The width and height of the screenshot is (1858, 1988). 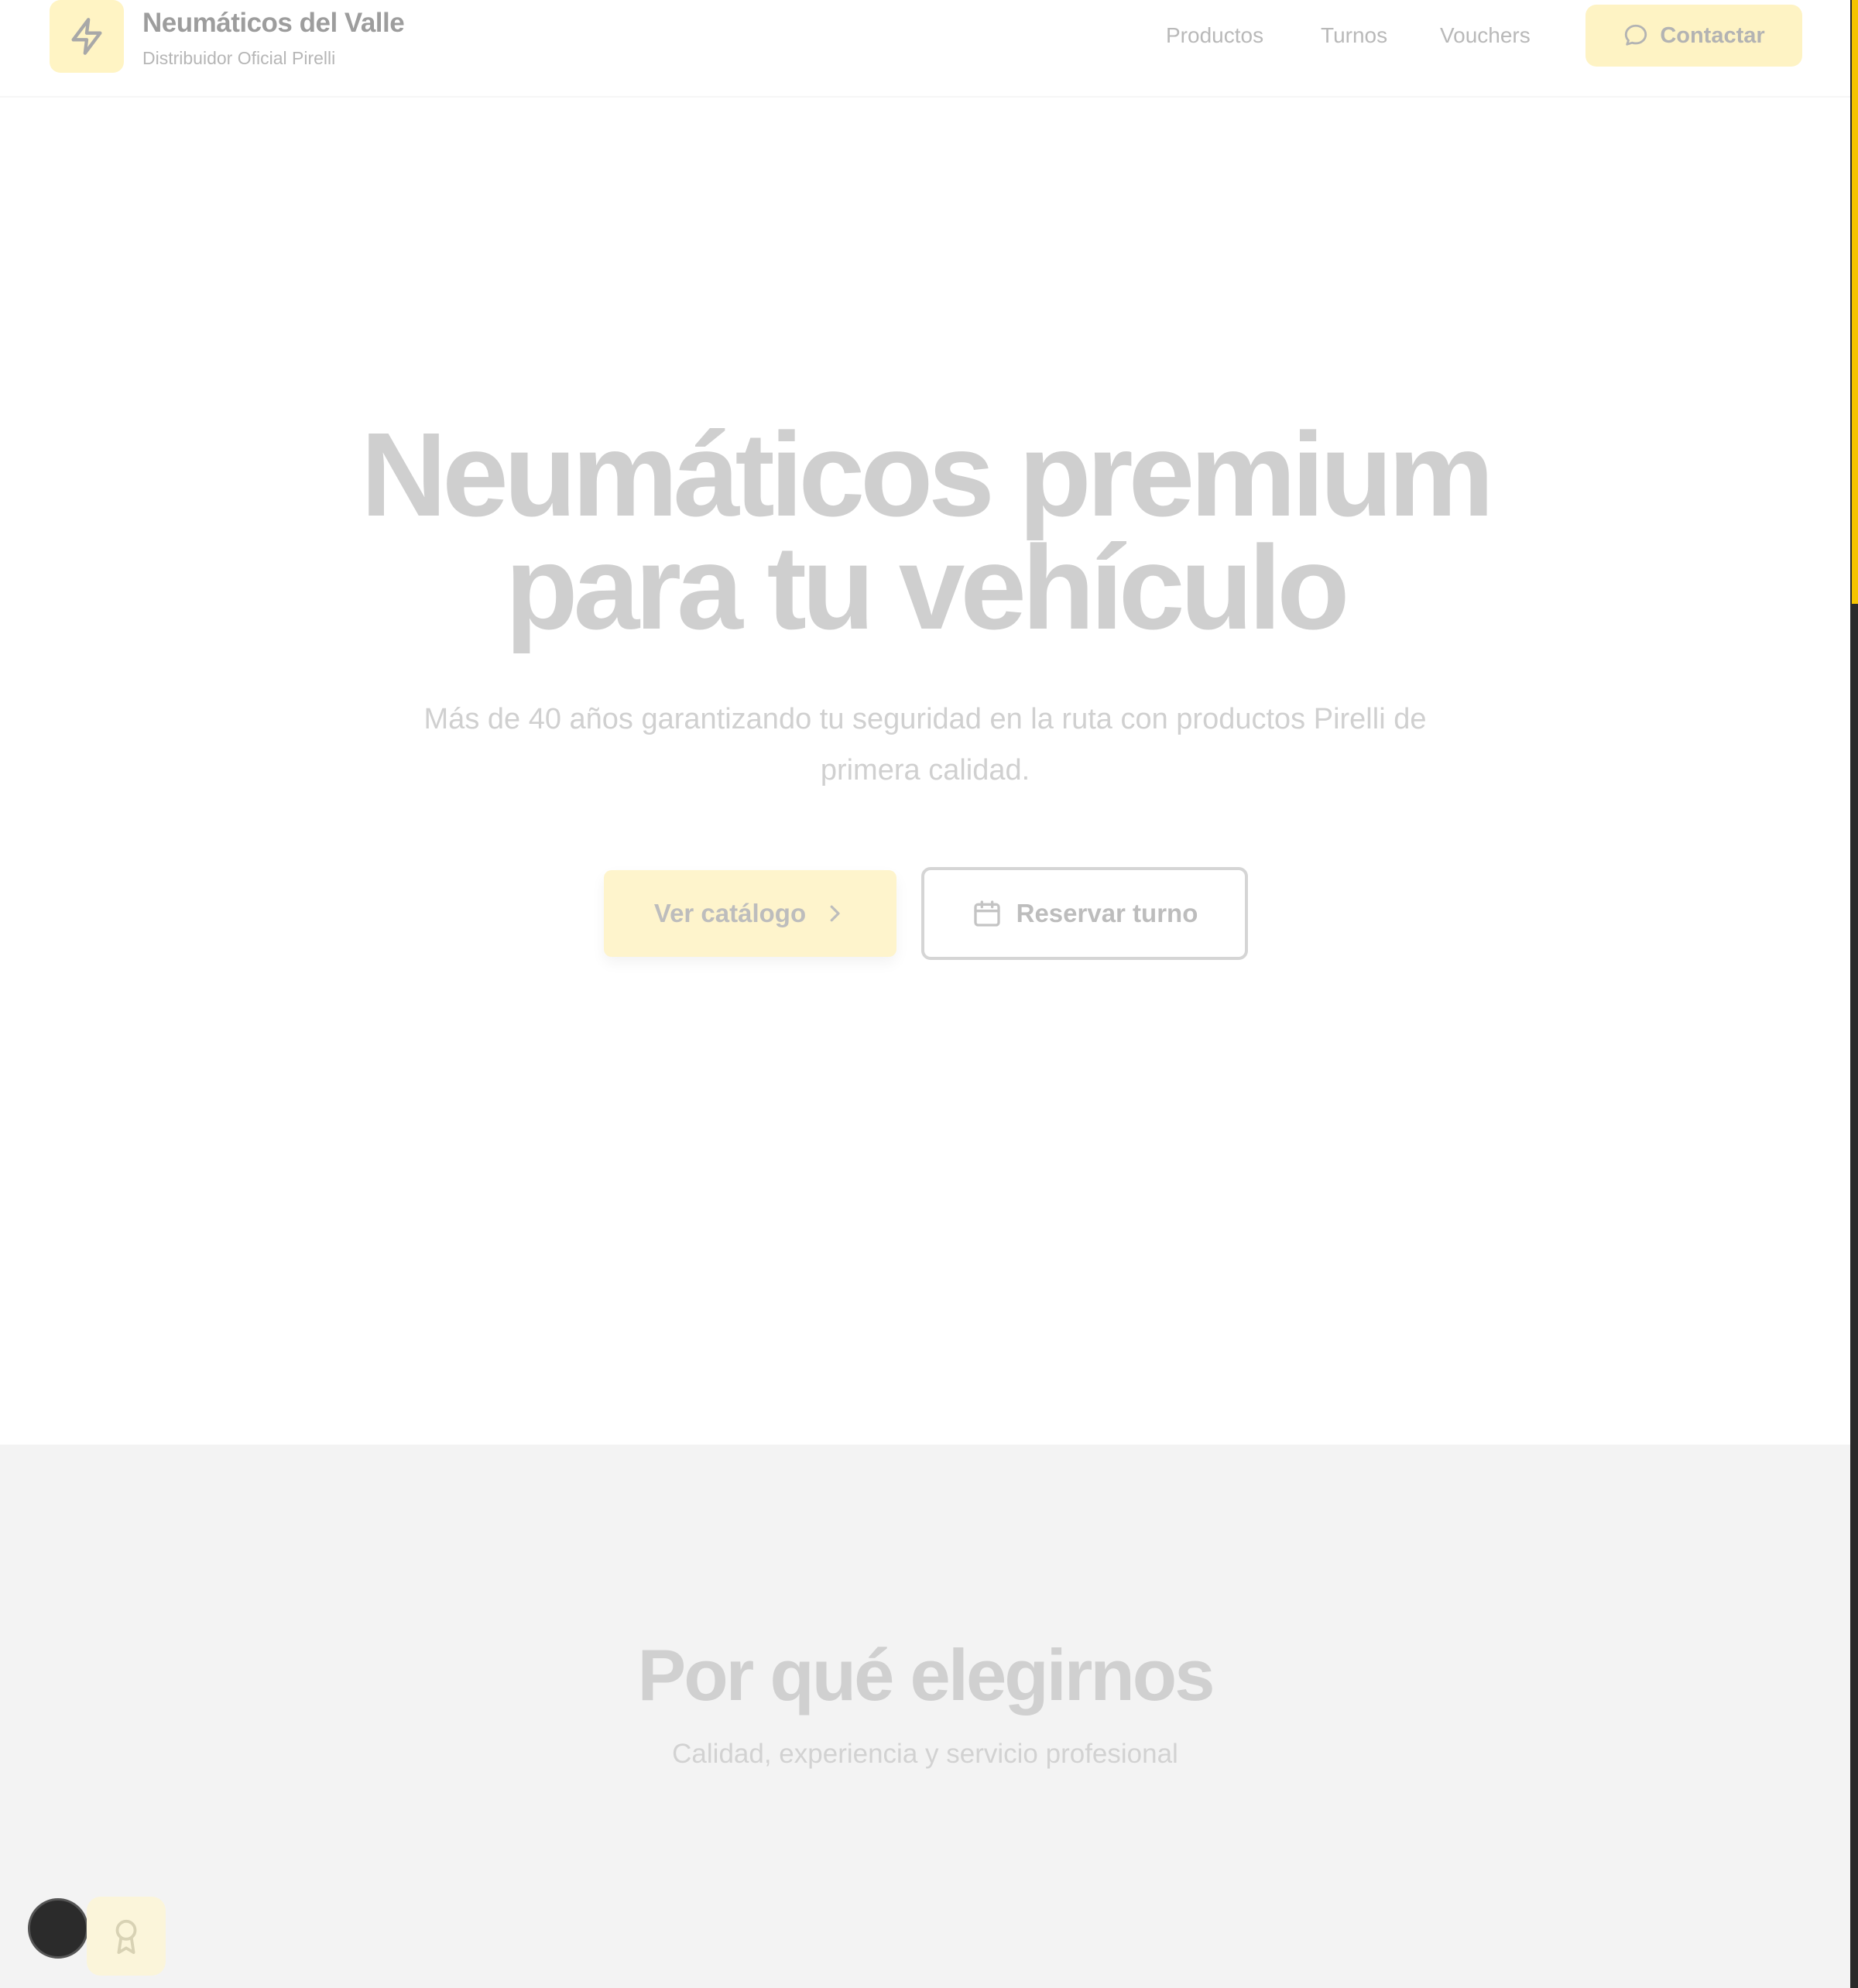 I want to click on brand-name: Neumáticos del Valle, so click(x=274, y=23).